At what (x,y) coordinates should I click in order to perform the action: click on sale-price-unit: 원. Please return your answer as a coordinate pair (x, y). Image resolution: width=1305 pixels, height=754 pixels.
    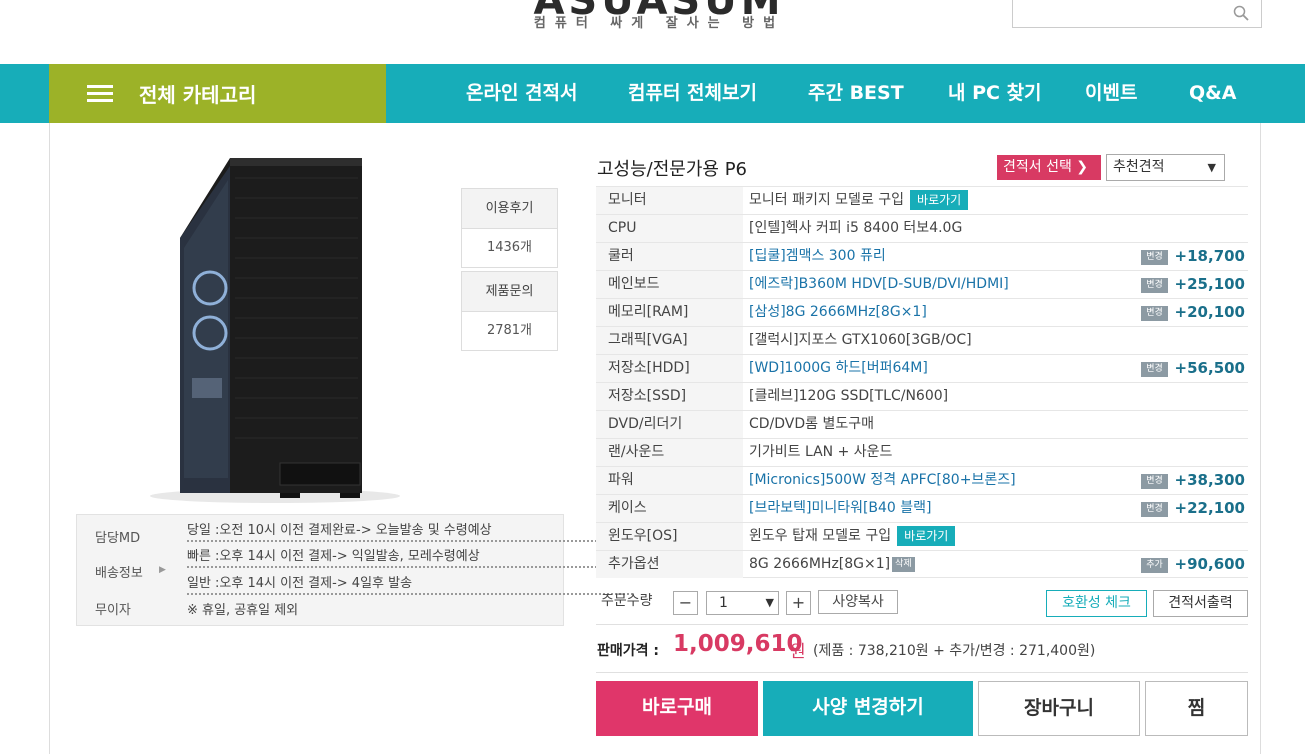
    Looking at the image, I should click on (798, 652).